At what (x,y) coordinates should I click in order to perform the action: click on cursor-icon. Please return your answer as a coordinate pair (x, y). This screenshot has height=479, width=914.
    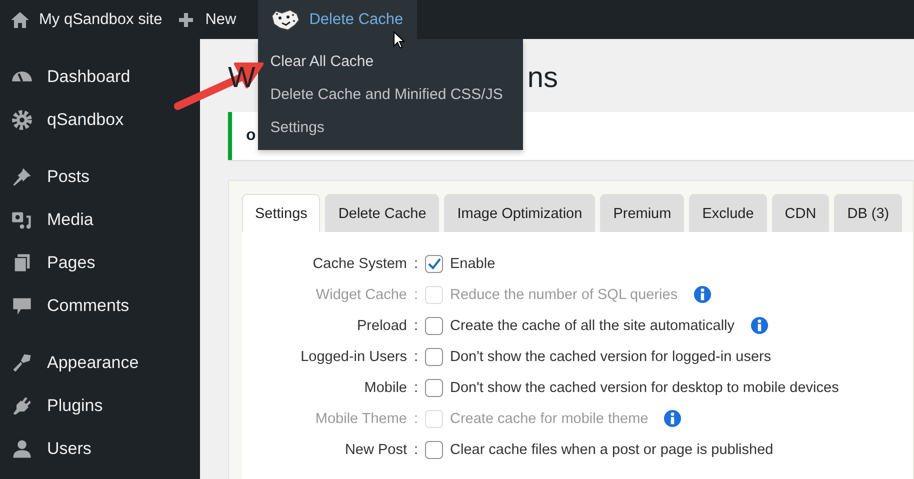
    Looking at the image, I should click on (399, 40).